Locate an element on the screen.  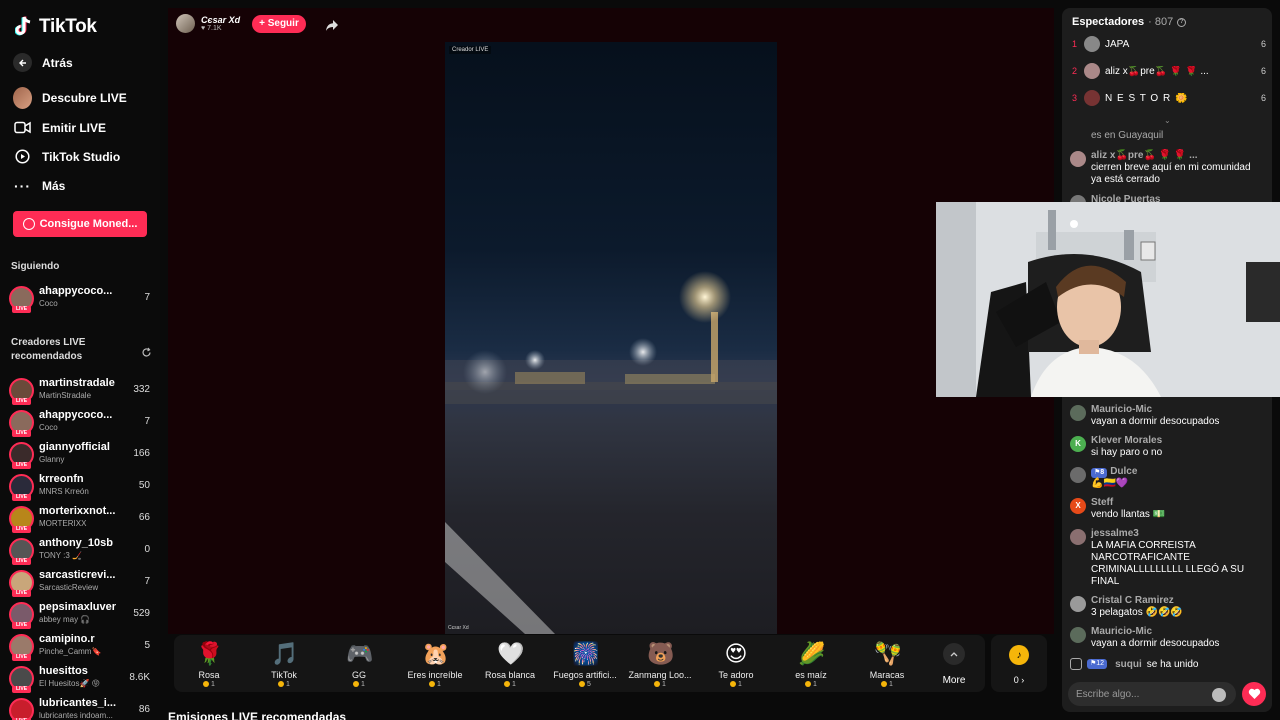
recommended-item: LIVE huesittos El Huesitos🚀 😝 8.6K is located at coordinates (81, 678).